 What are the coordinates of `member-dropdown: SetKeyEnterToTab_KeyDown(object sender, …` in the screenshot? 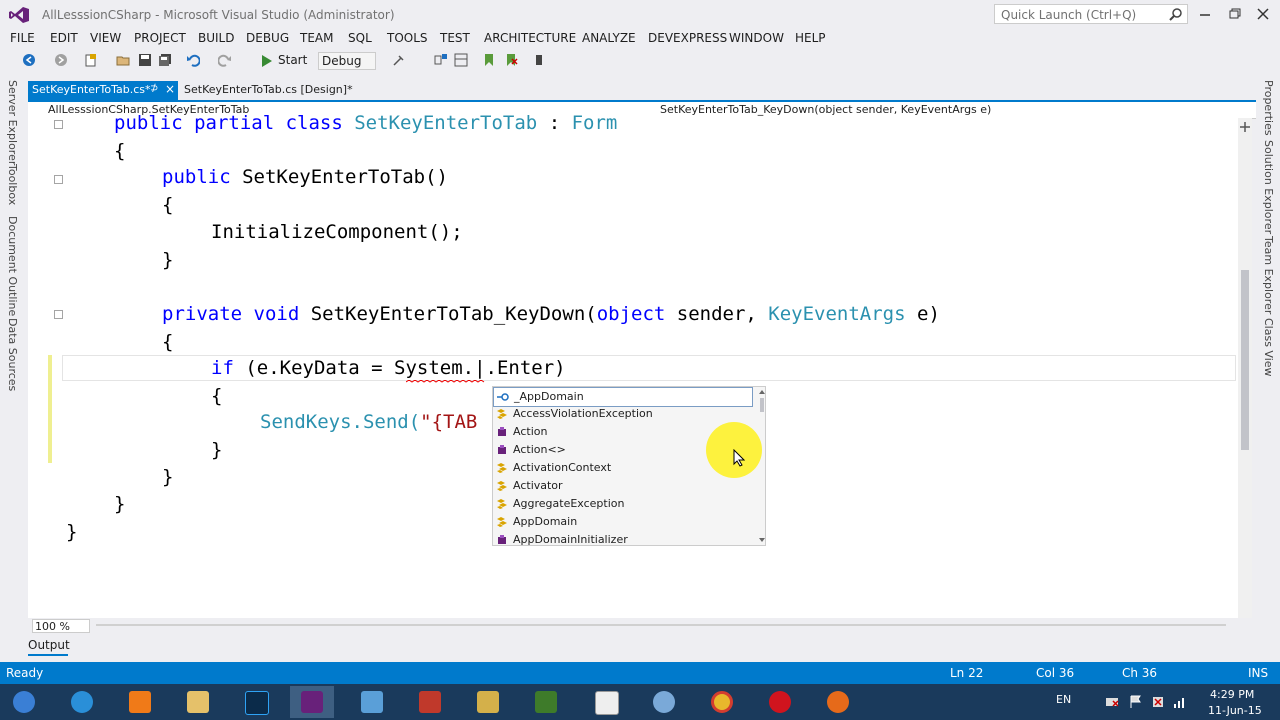 It's located at (825, 109).